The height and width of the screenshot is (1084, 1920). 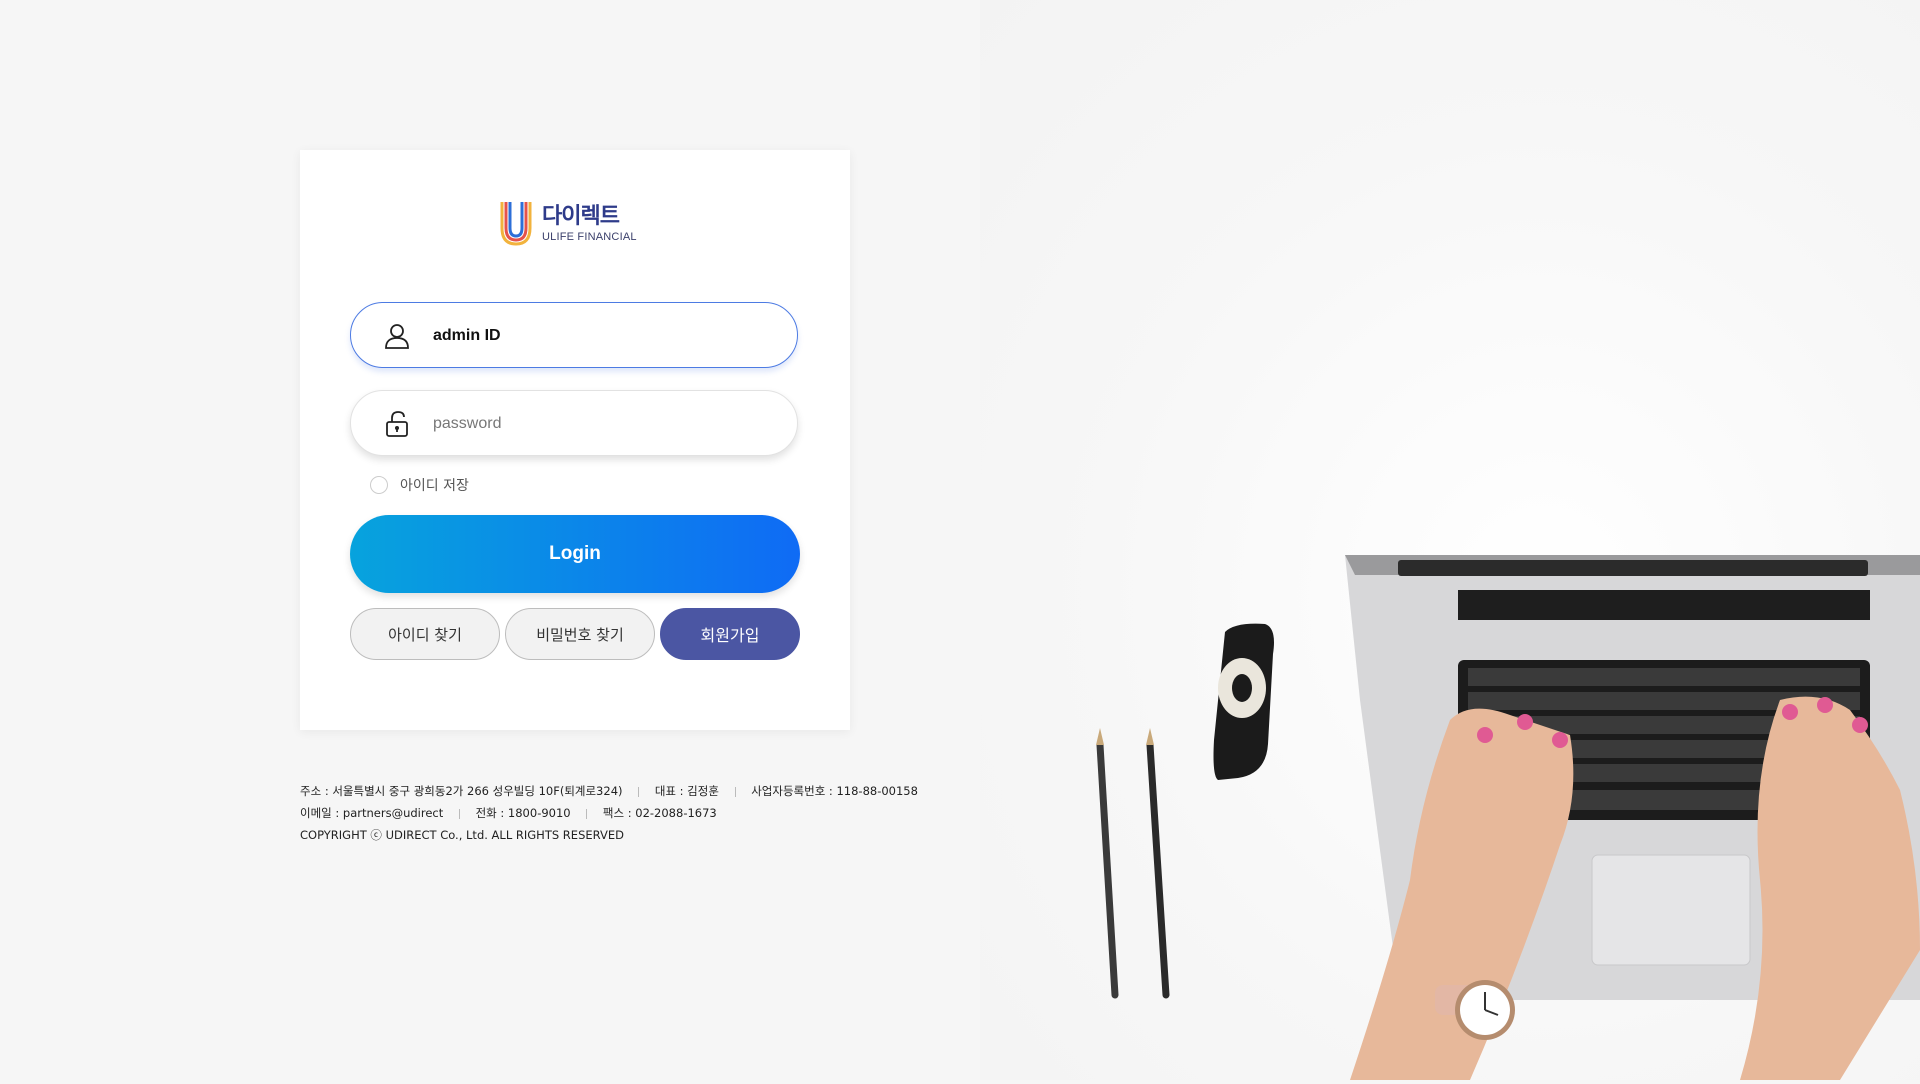 I want to click on find-password-button: 비밀번호 찾기, so click(x=580, y=634).